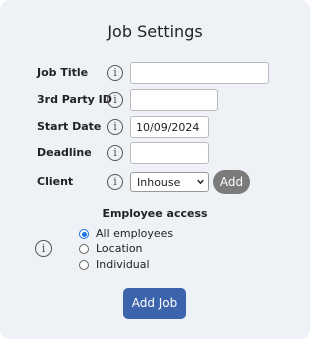  What do you see at coordinates (169, 153) in the screenshot?
I see `deadline-input` at bounding box center [169, 153].